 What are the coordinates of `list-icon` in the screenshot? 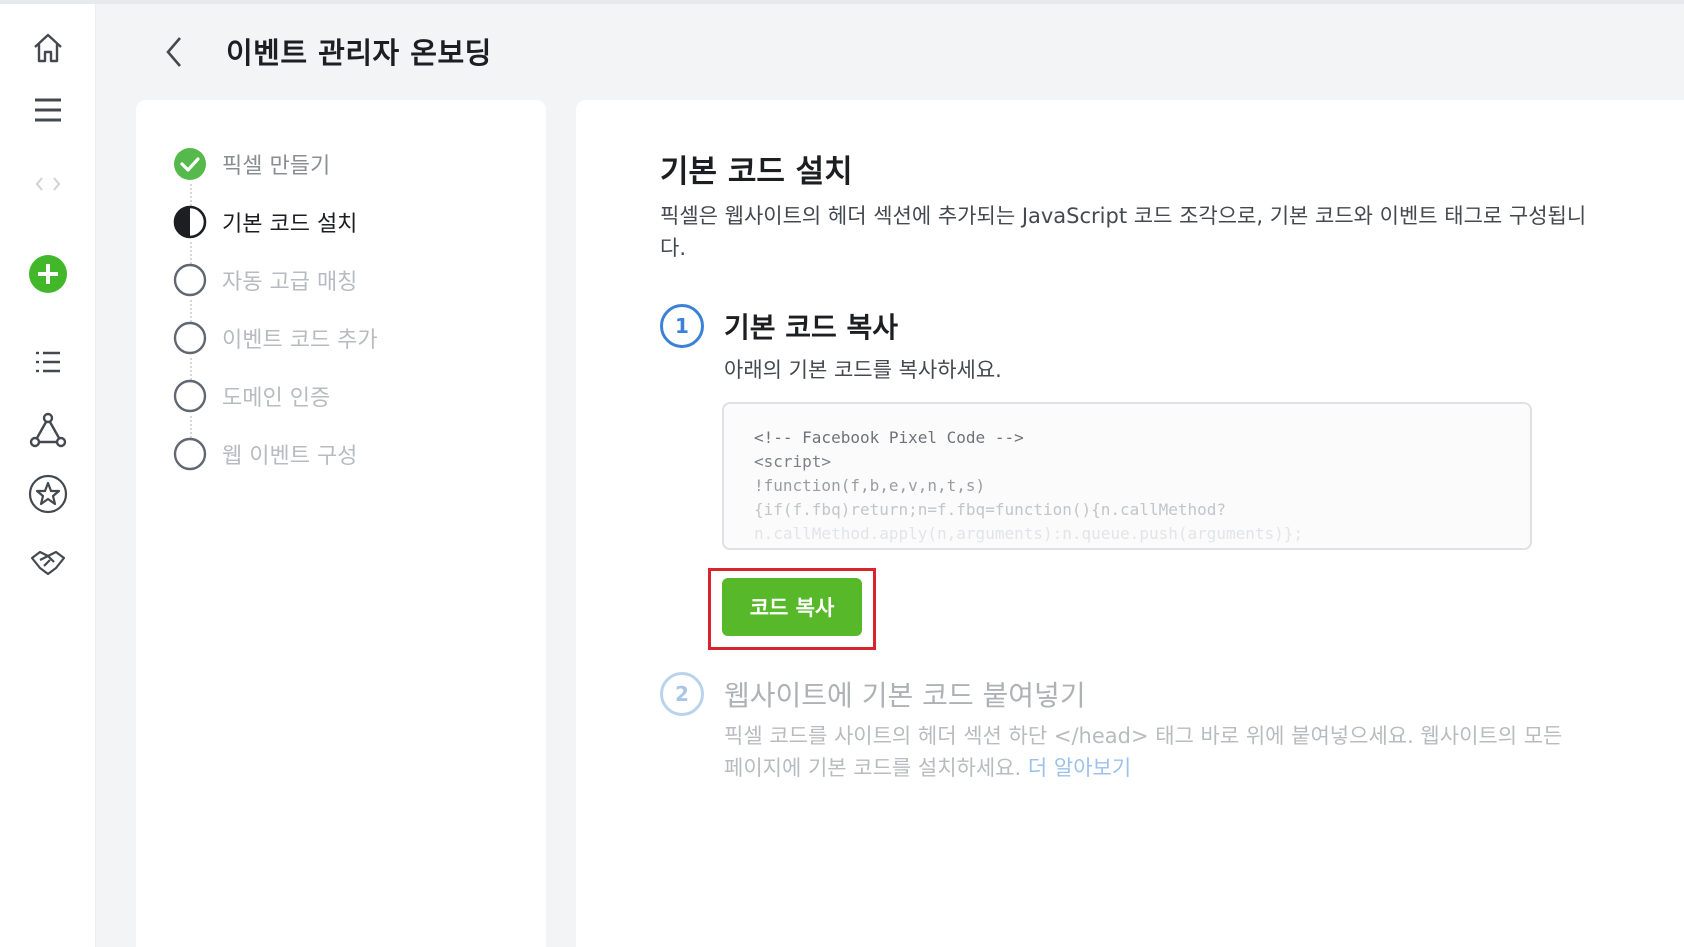 It's located at (48, 362).